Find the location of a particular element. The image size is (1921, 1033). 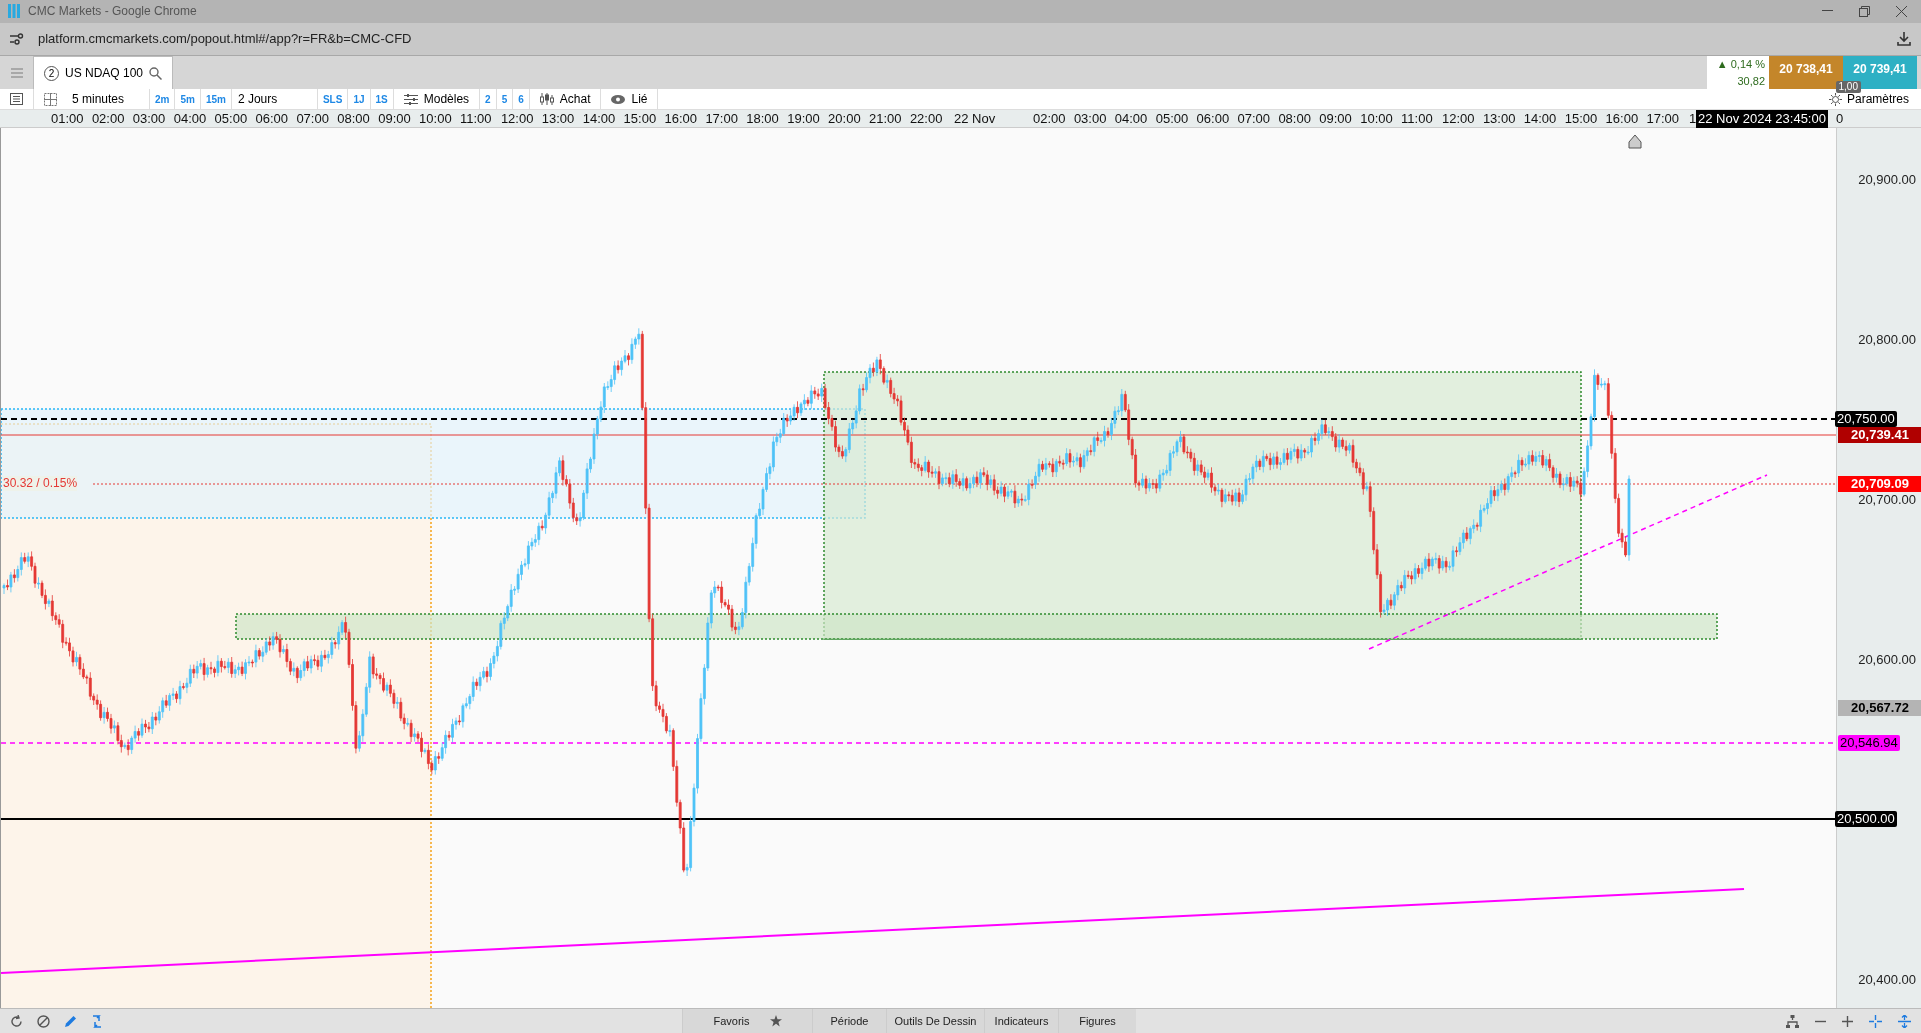

download-icon is located at coordinates (1904, 38).